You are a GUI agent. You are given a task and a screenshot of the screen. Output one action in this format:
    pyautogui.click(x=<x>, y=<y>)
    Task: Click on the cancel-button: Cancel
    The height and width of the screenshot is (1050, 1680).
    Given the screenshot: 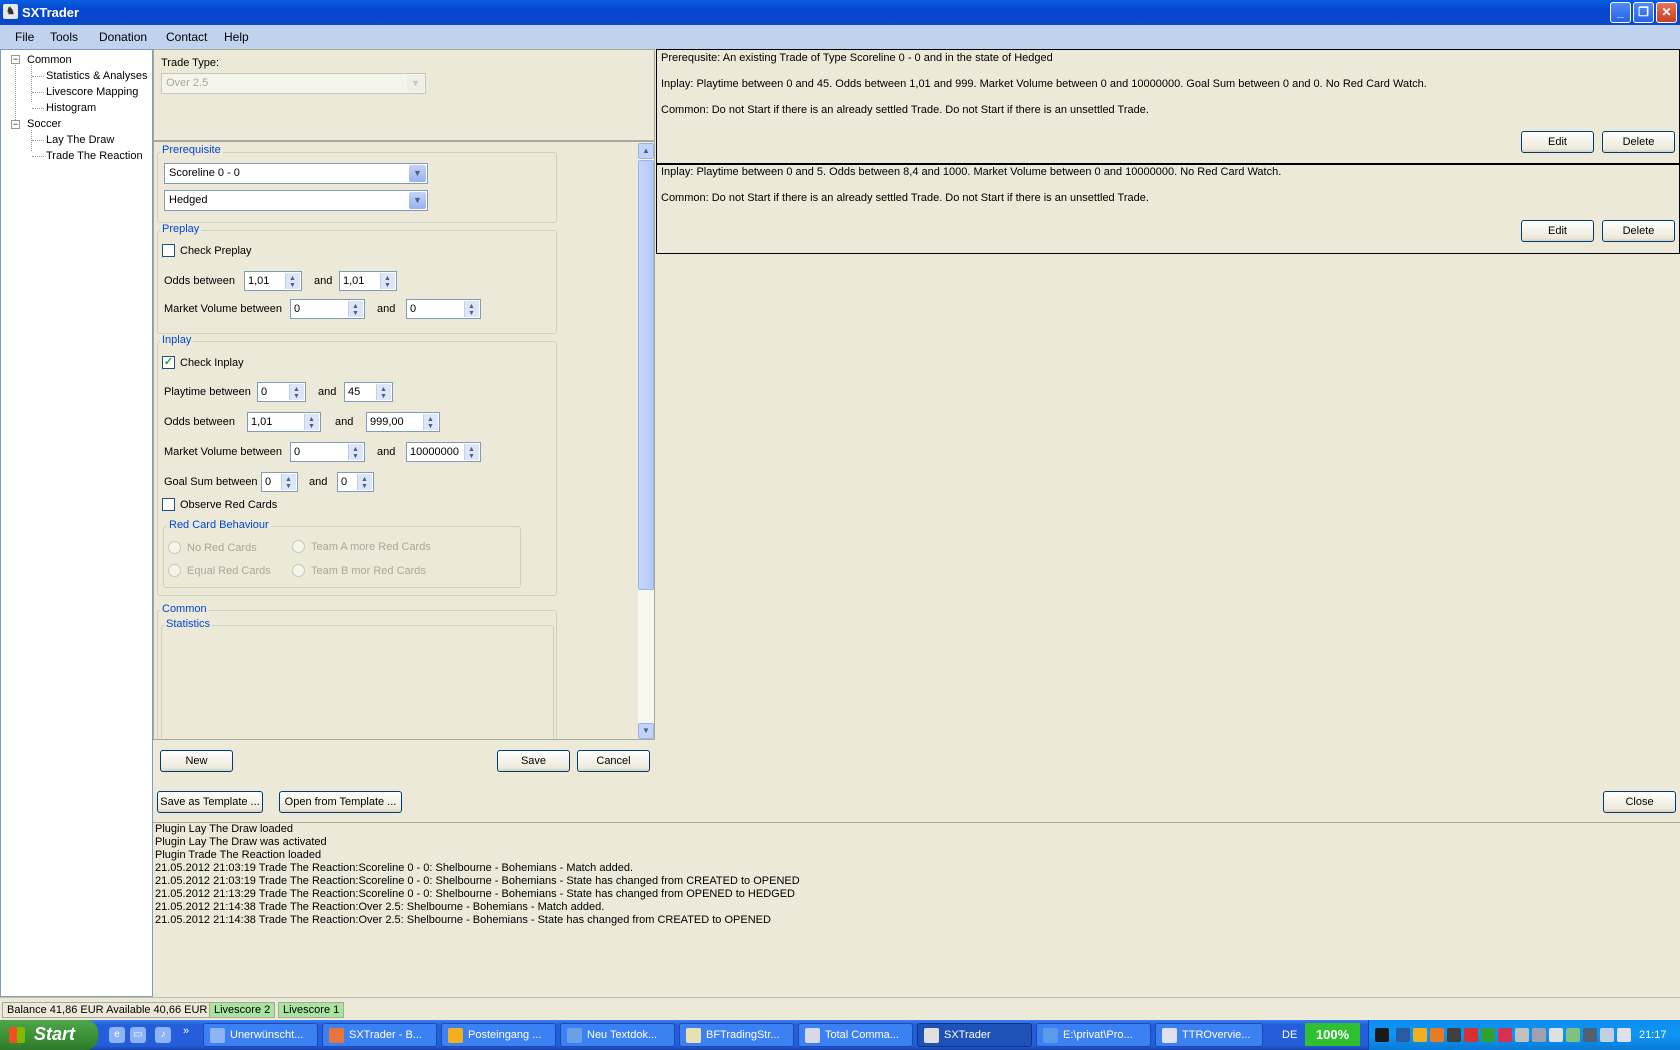 What is the action you would take?
    pyautogui.click(x=613, y=761)
    